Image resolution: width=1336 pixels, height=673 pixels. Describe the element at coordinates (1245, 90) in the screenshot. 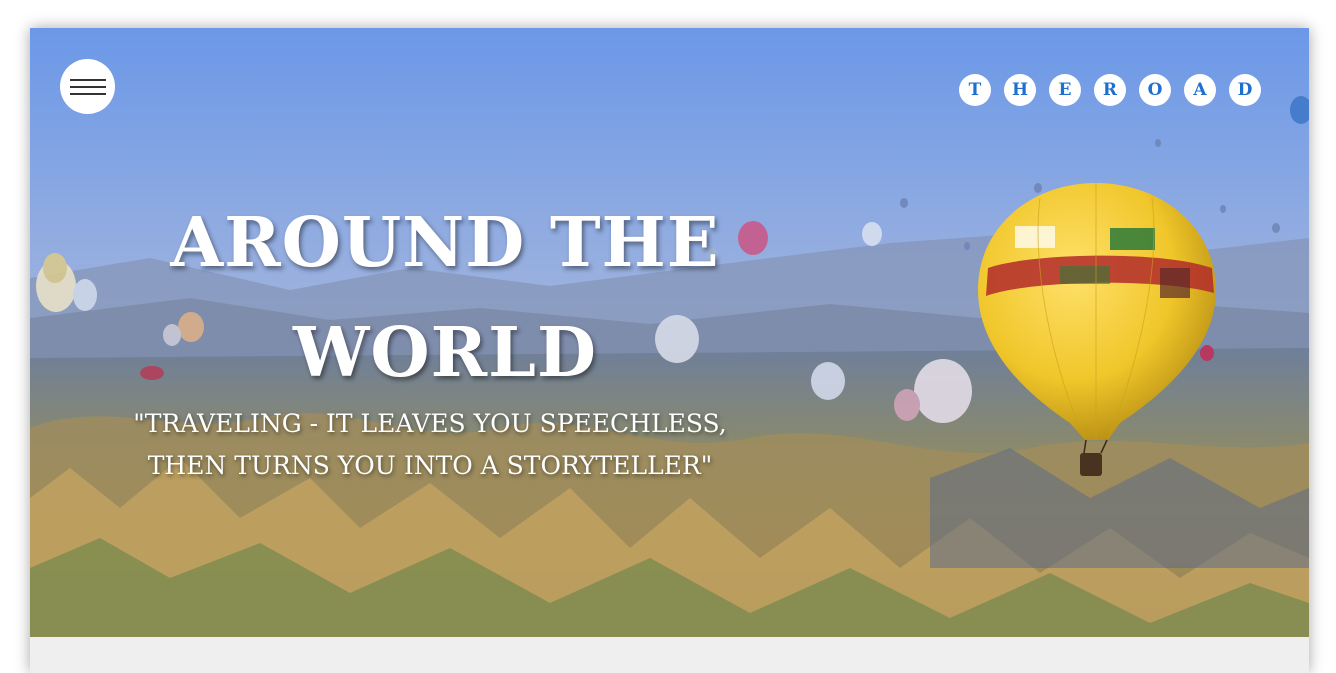

I see `logo-letter: D` at that location.